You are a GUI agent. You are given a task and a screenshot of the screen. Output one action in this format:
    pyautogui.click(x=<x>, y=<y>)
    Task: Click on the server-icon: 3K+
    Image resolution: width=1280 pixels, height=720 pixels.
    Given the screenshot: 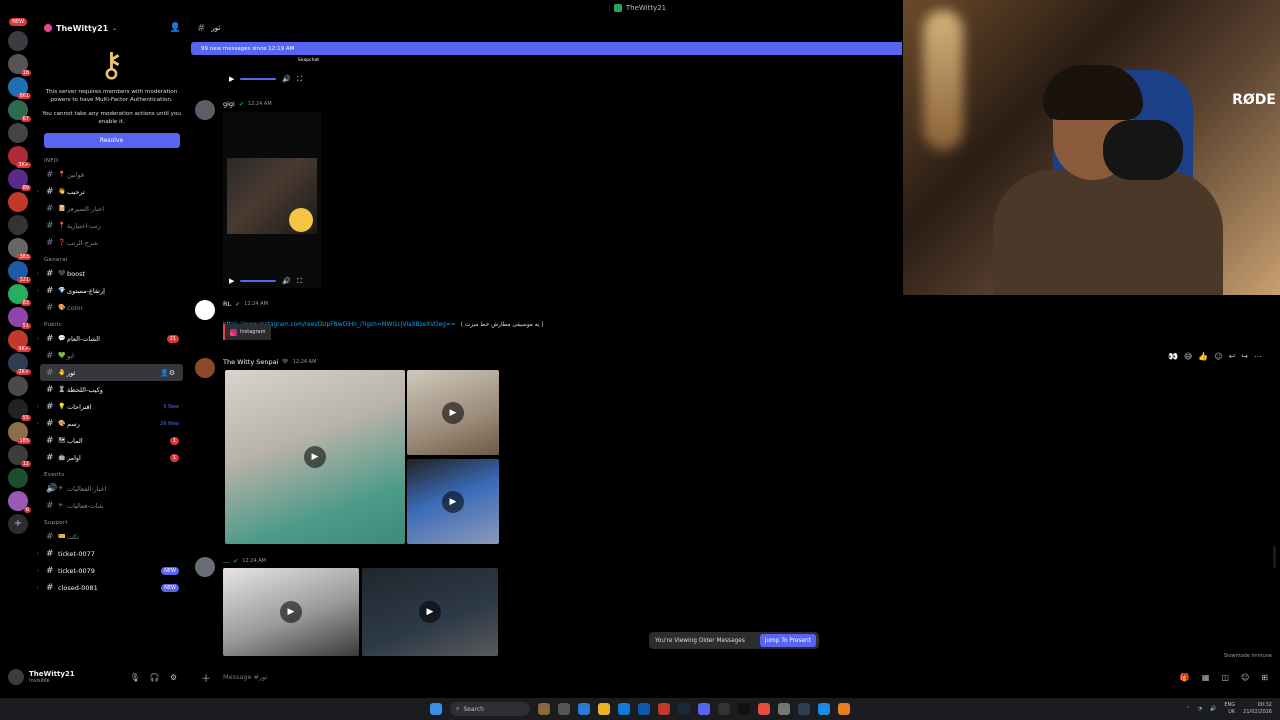 What is the action you would take?
    pyautogui.click(x=19, y=157)
    